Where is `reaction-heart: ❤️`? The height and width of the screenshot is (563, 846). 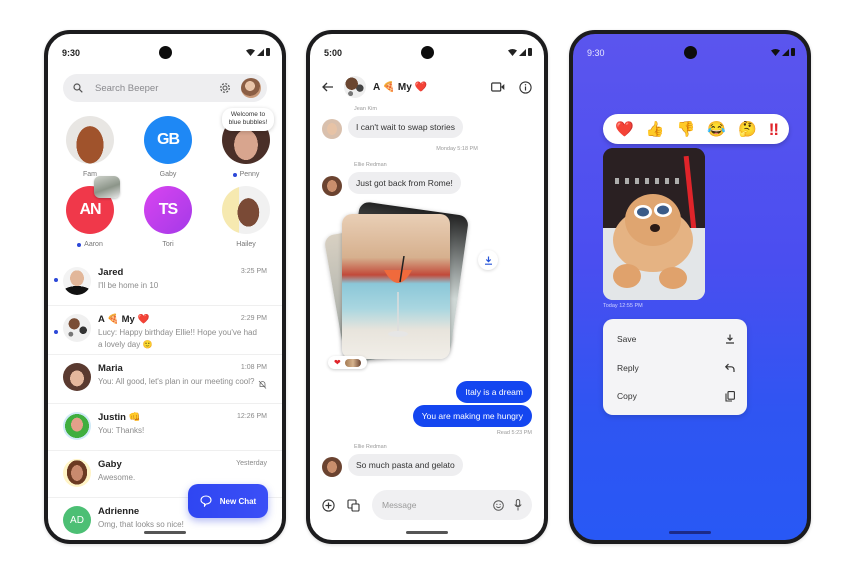 reaction-heart: ❤️ is located at coordinates (624, 129).